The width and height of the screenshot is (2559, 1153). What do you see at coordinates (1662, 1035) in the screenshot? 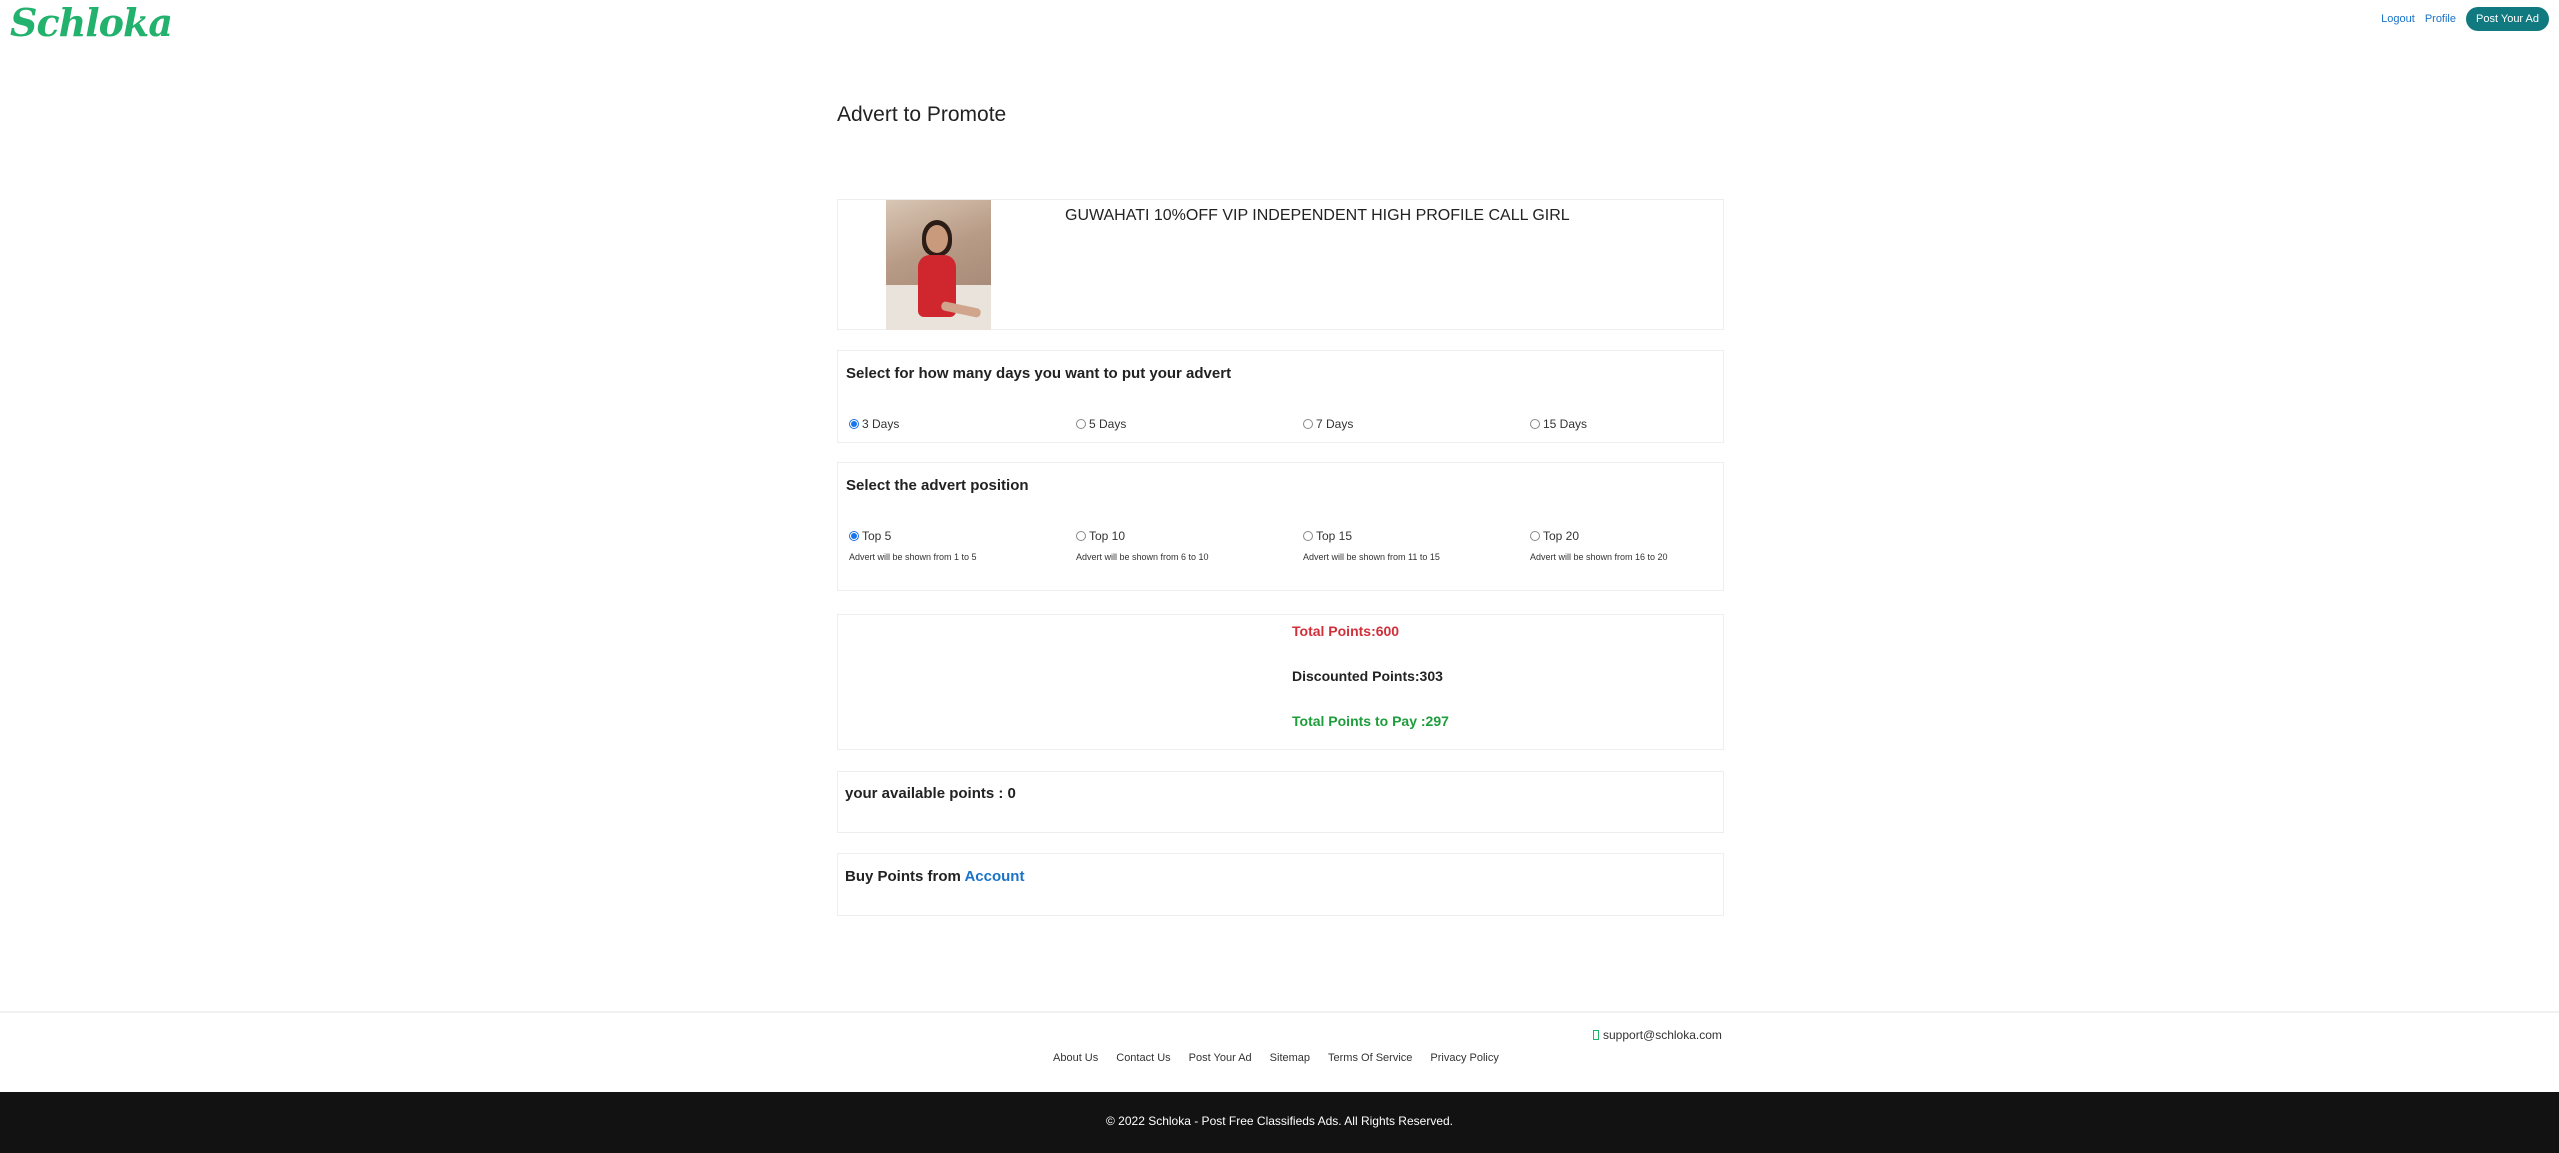
I see `support-email: support@schloka.com` at bounding box center [1662, 1035].